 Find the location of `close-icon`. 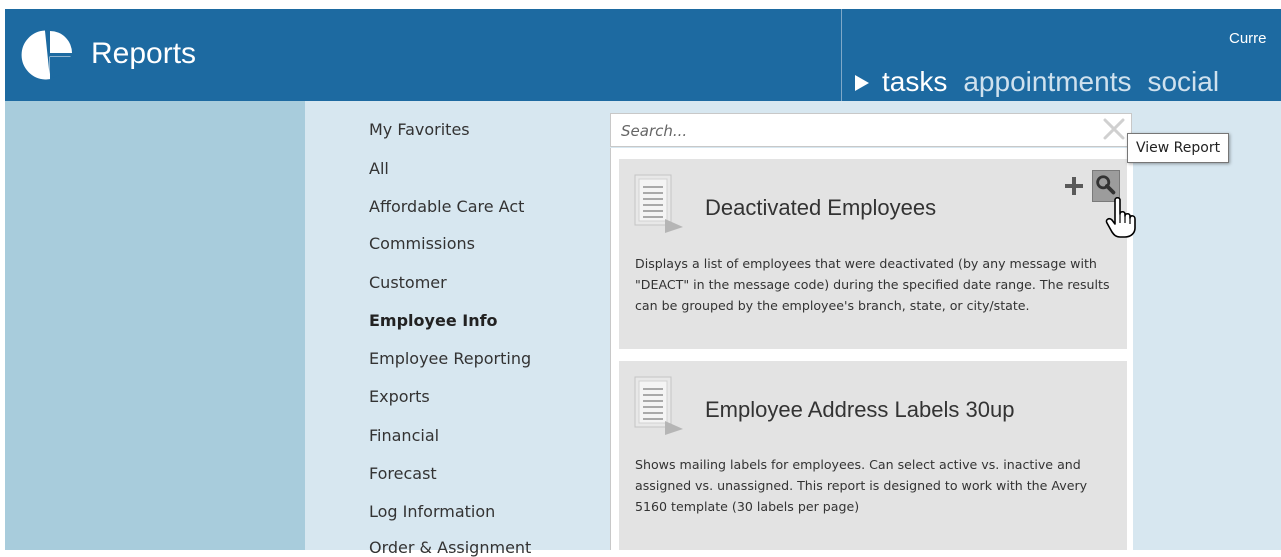

close-icon is located at coordinates (1114, 129).